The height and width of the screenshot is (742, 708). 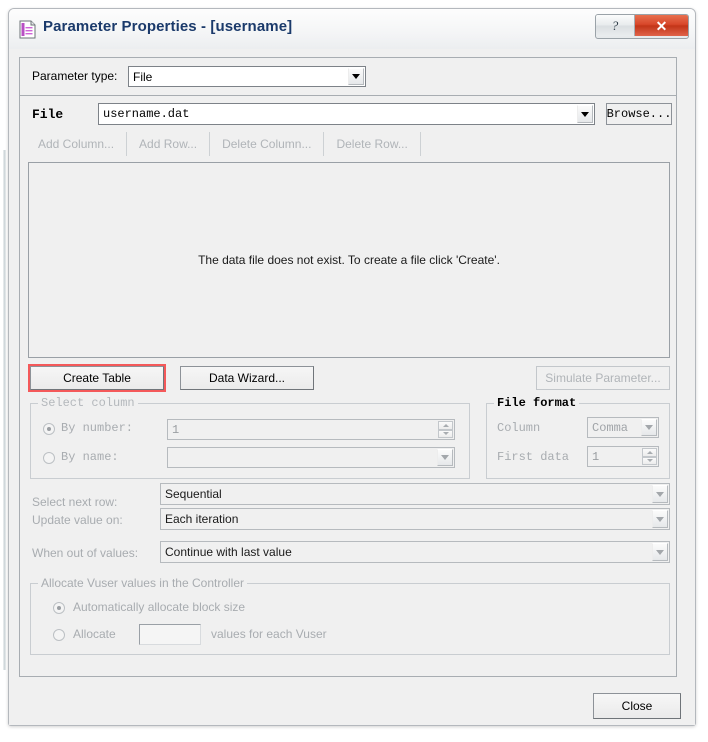 I want to click on first-data-value: 1, so click(x=596, y=456).